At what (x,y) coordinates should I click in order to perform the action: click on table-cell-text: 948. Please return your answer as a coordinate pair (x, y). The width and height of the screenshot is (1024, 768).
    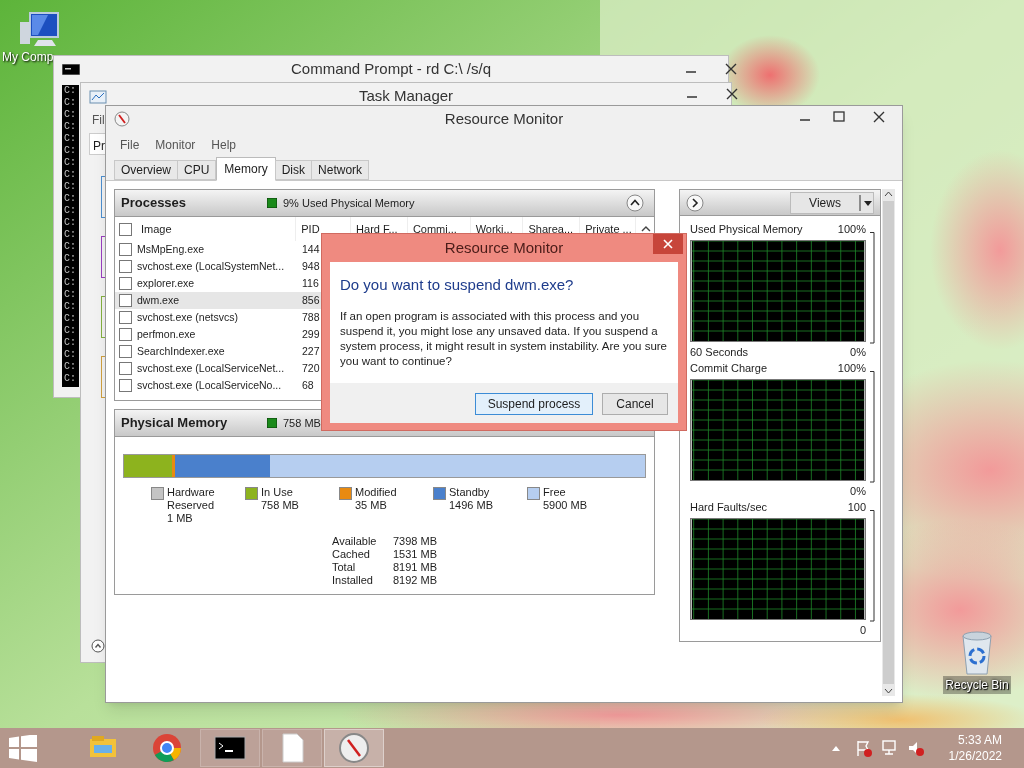
    Looking at the image, I should click on (311, 266).